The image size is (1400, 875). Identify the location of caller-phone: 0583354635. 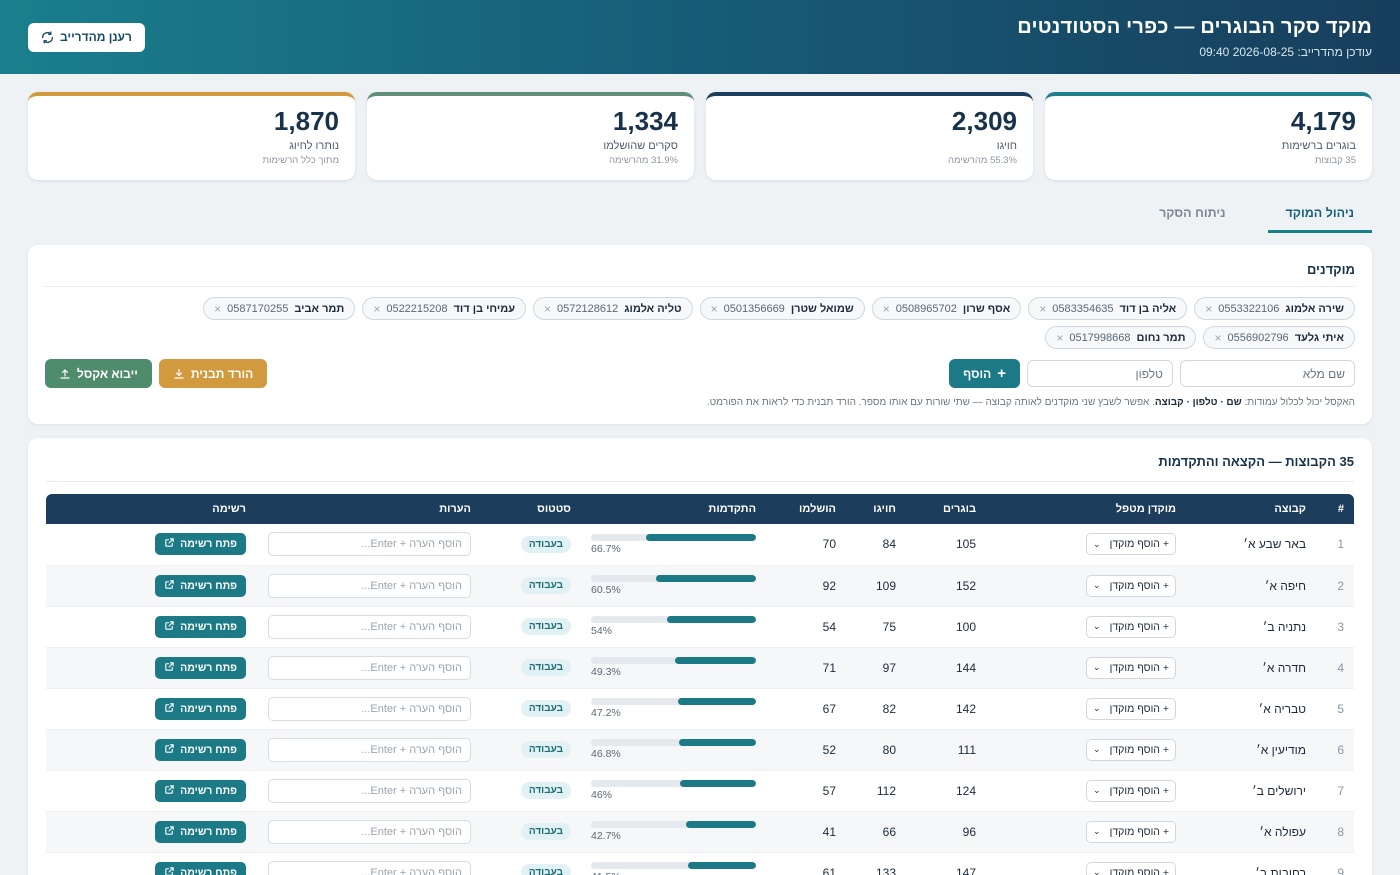
(1083, 308).